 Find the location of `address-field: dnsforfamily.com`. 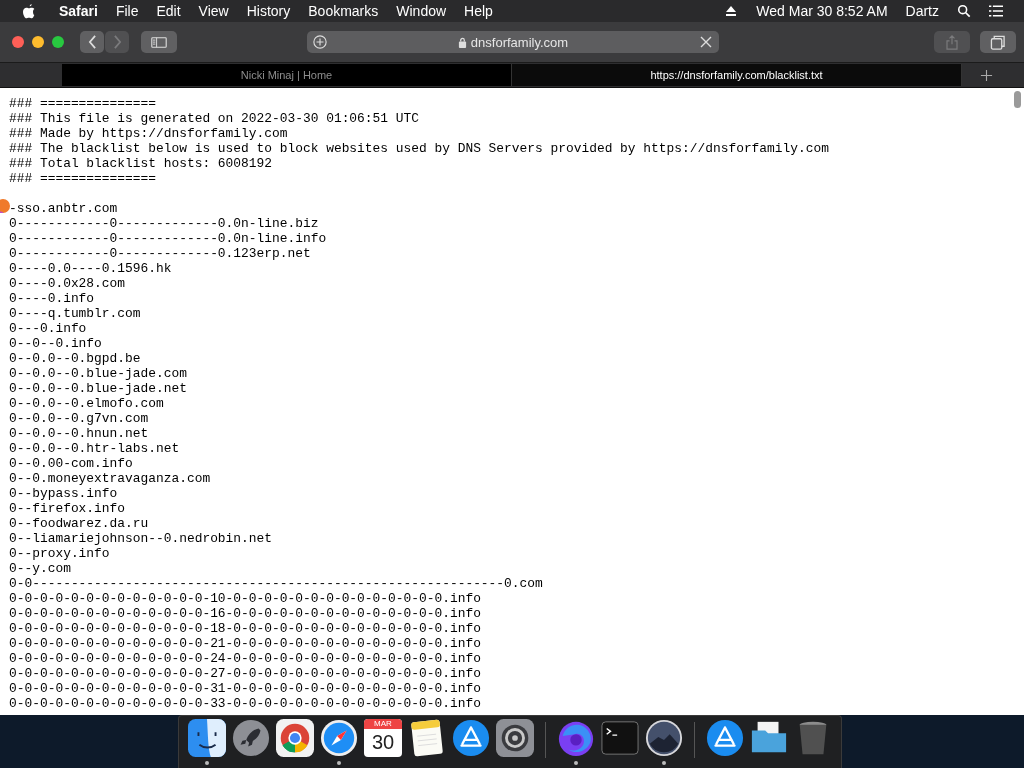

address-field: dnsforfamily.com is located at coordinates (513, 42).